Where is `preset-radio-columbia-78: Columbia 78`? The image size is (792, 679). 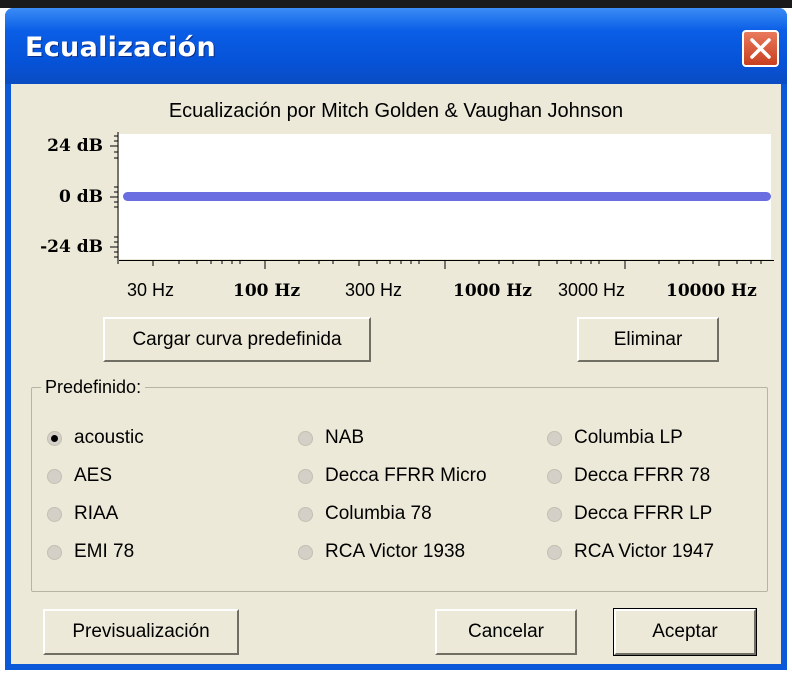 preset-radio-columbia-78: Columbia 78 is located at coordinates (365, 514).